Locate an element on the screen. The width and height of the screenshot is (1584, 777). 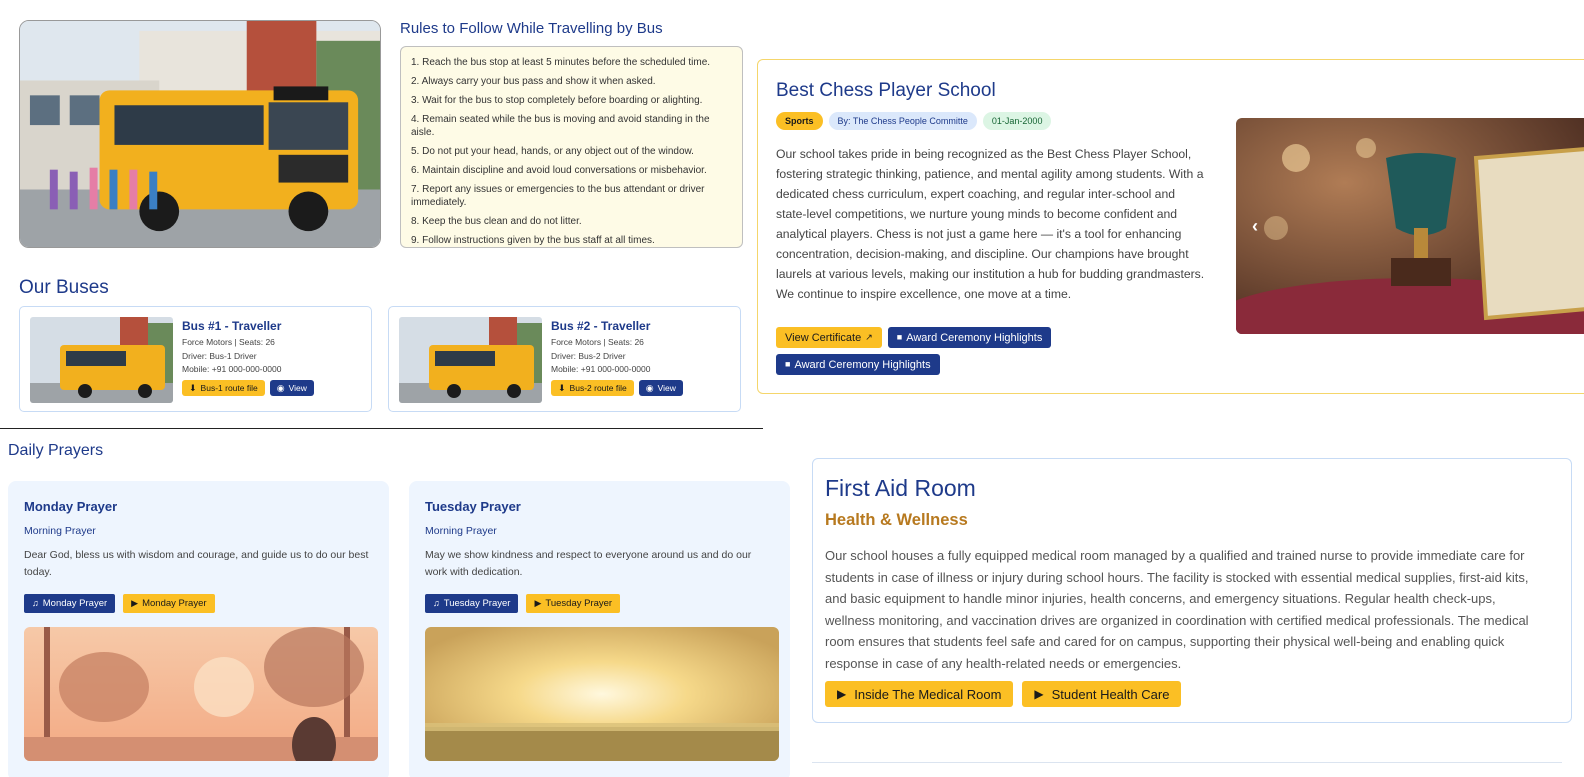
award-video-button-2: ■ Award Ceremony Highlights is located at coordinates (858, 364).